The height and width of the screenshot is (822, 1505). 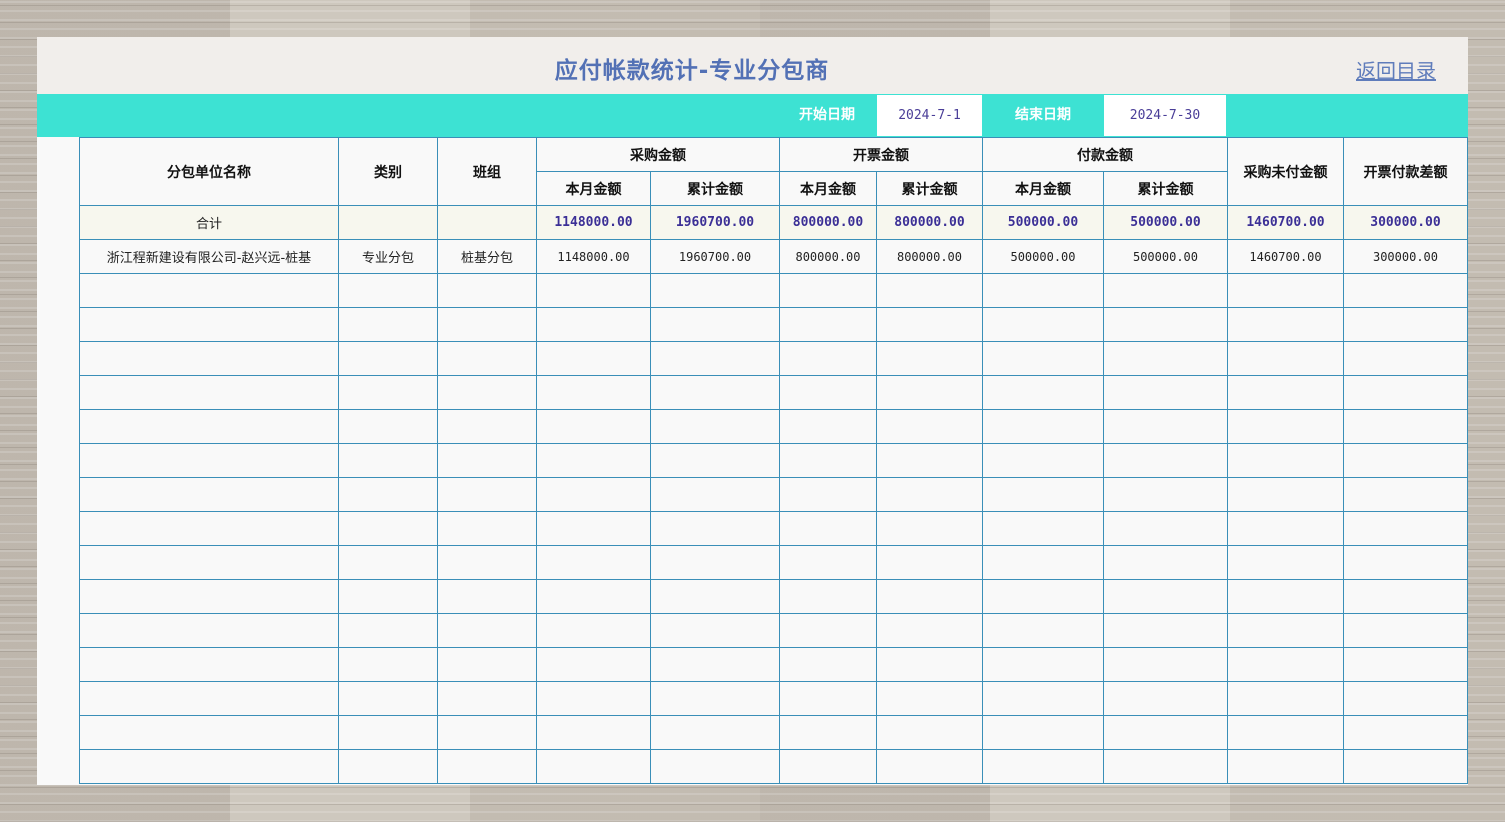 I want to click on row-invoice-payment-diff: 300000.00, so click(x=1405, y=256).